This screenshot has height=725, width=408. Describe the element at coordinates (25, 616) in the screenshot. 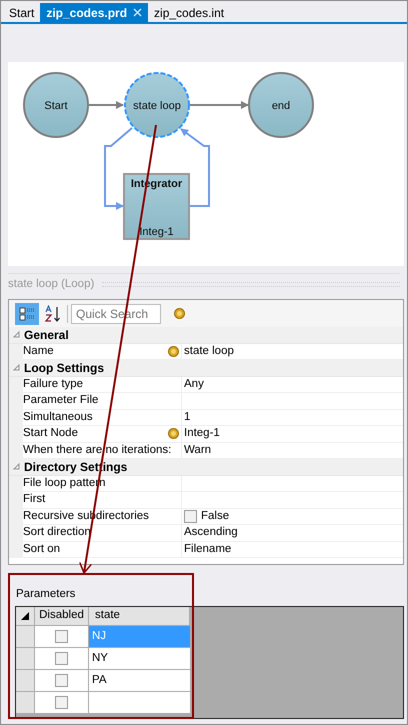

I see `triangle-icon` at that location.